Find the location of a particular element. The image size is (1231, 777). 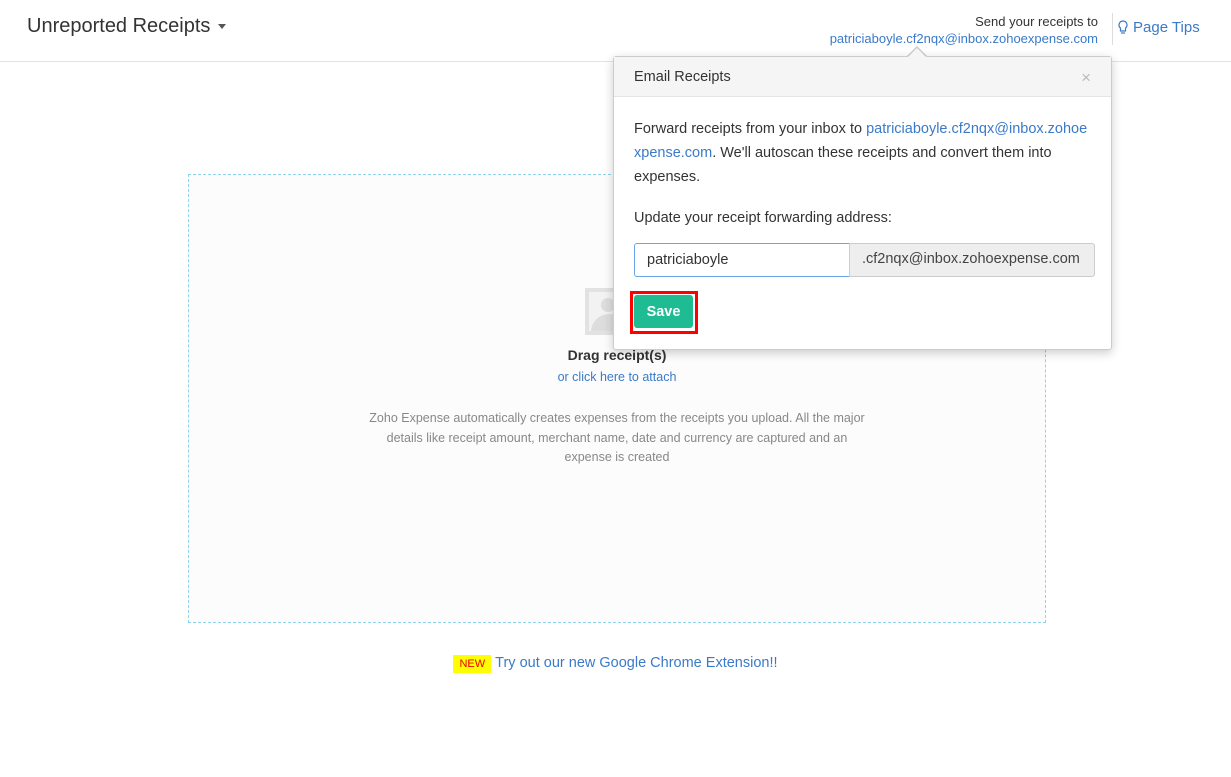

forwarding-address-input is located at coordinates (742, 260).